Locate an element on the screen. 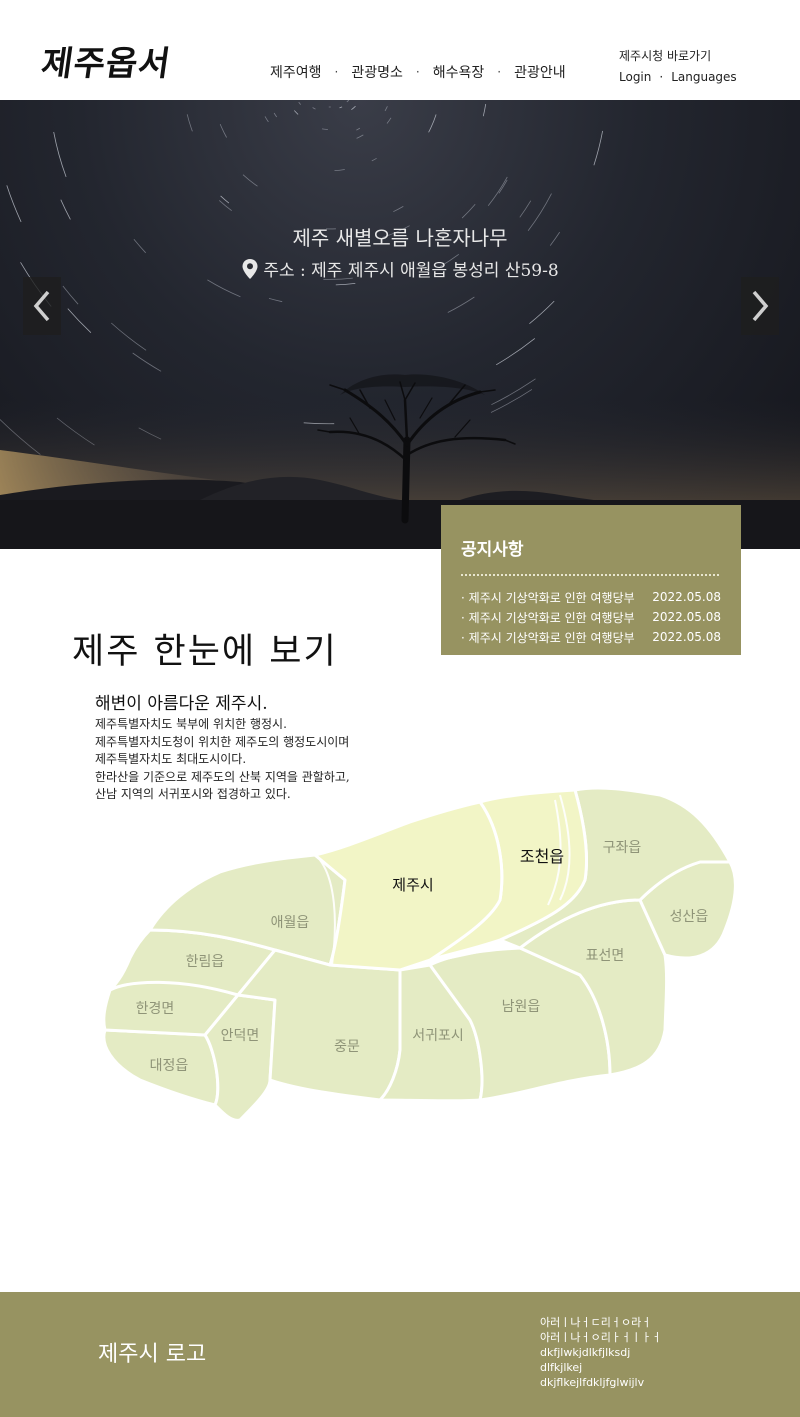 The width and height of the screenshot is (800, 1417). map-label-seongsan: 성산읍 is located at coordinates (689, 917).